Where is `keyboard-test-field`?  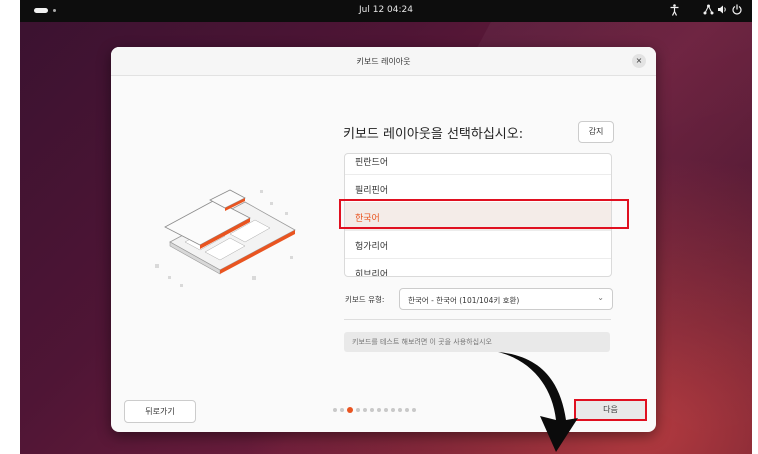
keyboard-test-field is located at coordinates (477, 342).